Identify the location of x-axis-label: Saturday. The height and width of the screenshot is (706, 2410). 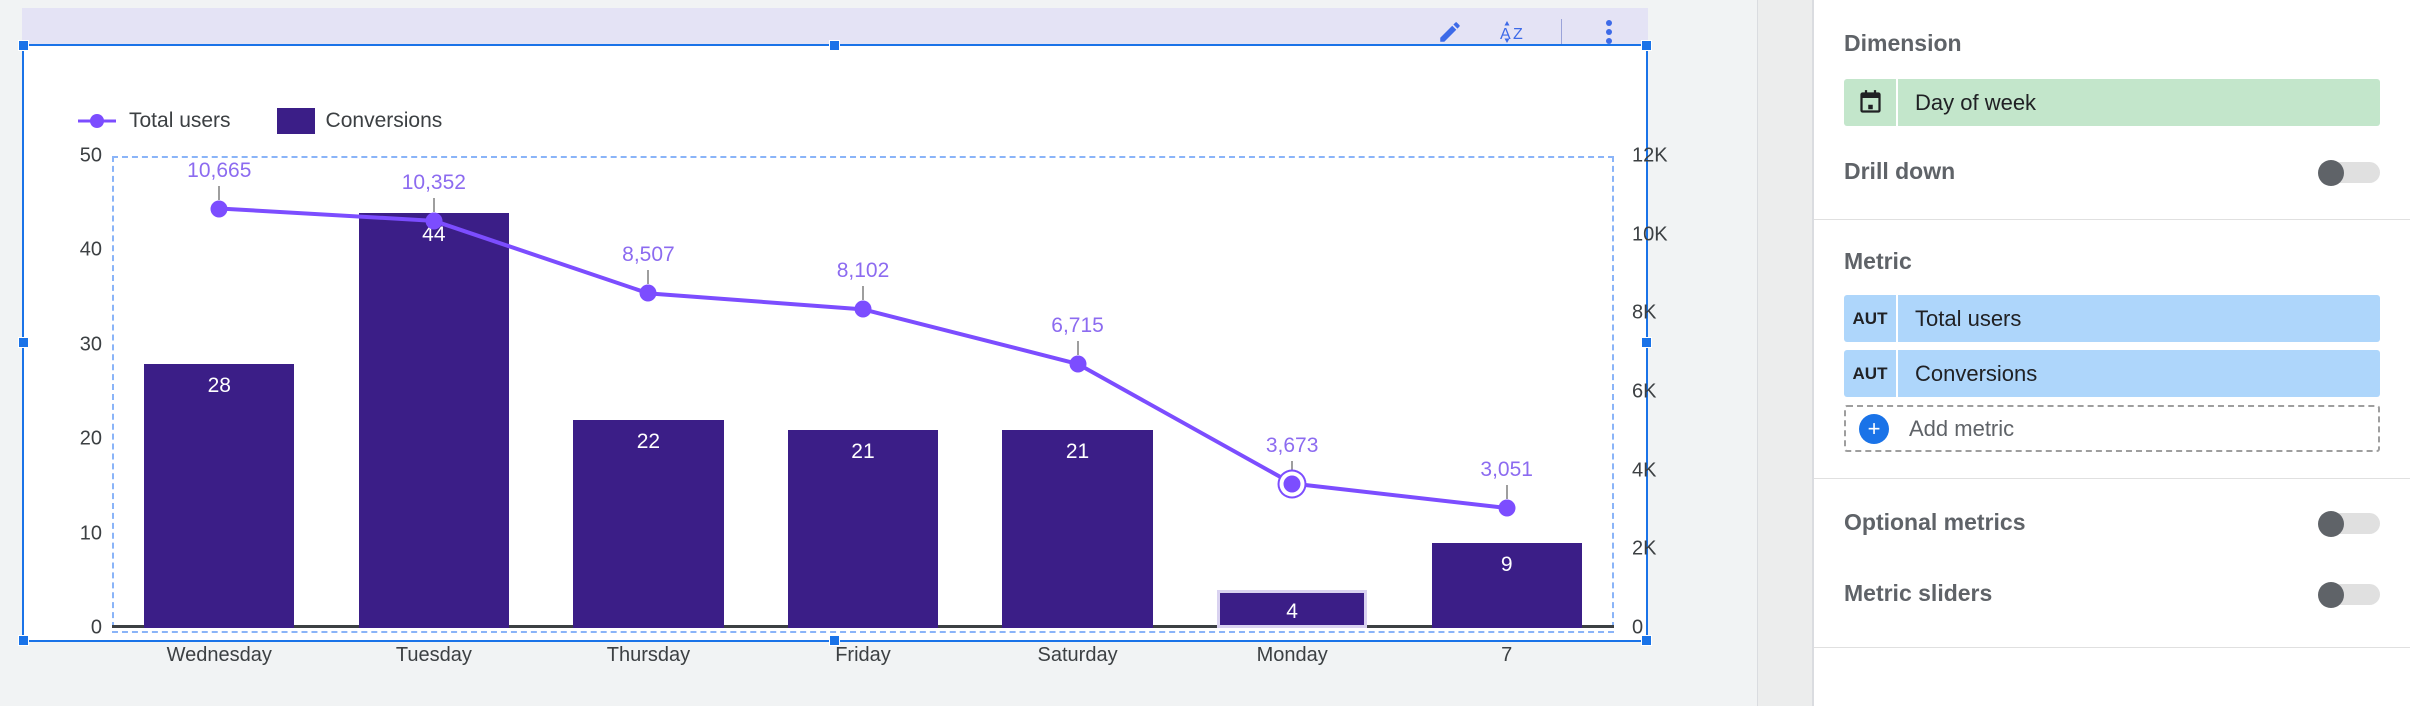
(1077, 655).